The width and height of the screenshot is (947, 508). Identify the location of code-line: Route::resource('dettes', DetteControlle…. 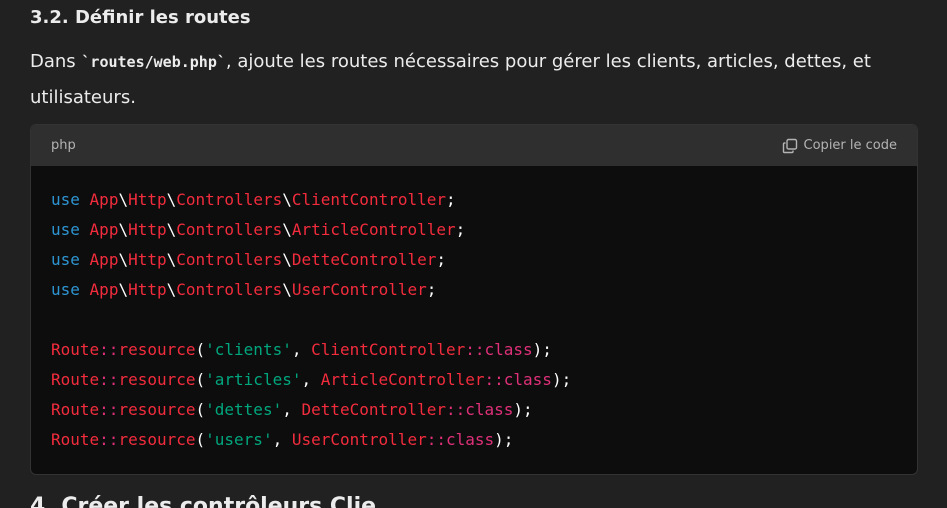
(474, 410).